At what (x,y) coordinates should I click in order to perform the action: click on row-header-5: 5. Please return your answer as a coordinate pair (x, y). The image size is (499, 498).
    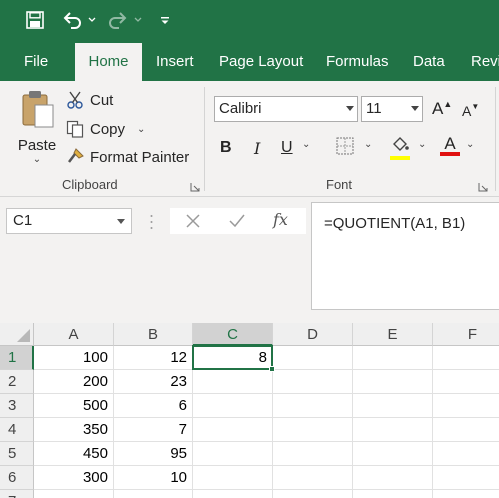
    Looking at the image, I should click on (17, 454).